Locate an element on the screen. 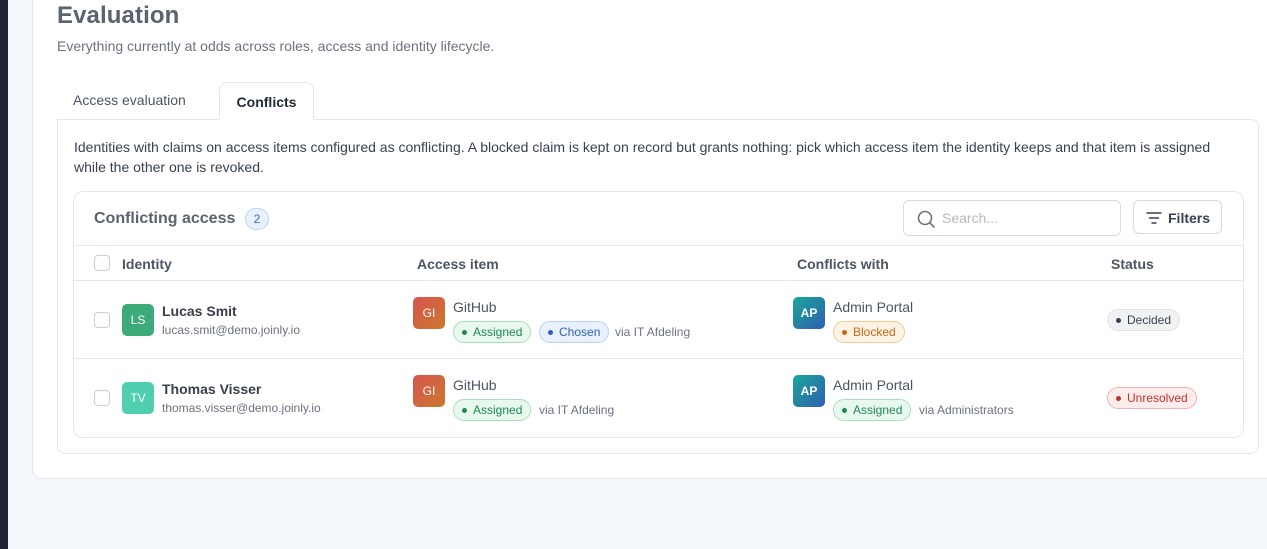  tab-access-evaluation: Access evaluation is located at coordinates (129, 100).